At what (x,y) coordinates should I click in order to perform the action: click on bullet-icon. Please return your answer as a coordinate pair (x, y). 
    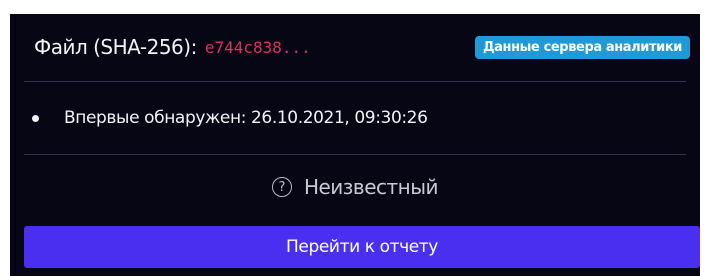
    Looking at the image, I should click on (35, 118).